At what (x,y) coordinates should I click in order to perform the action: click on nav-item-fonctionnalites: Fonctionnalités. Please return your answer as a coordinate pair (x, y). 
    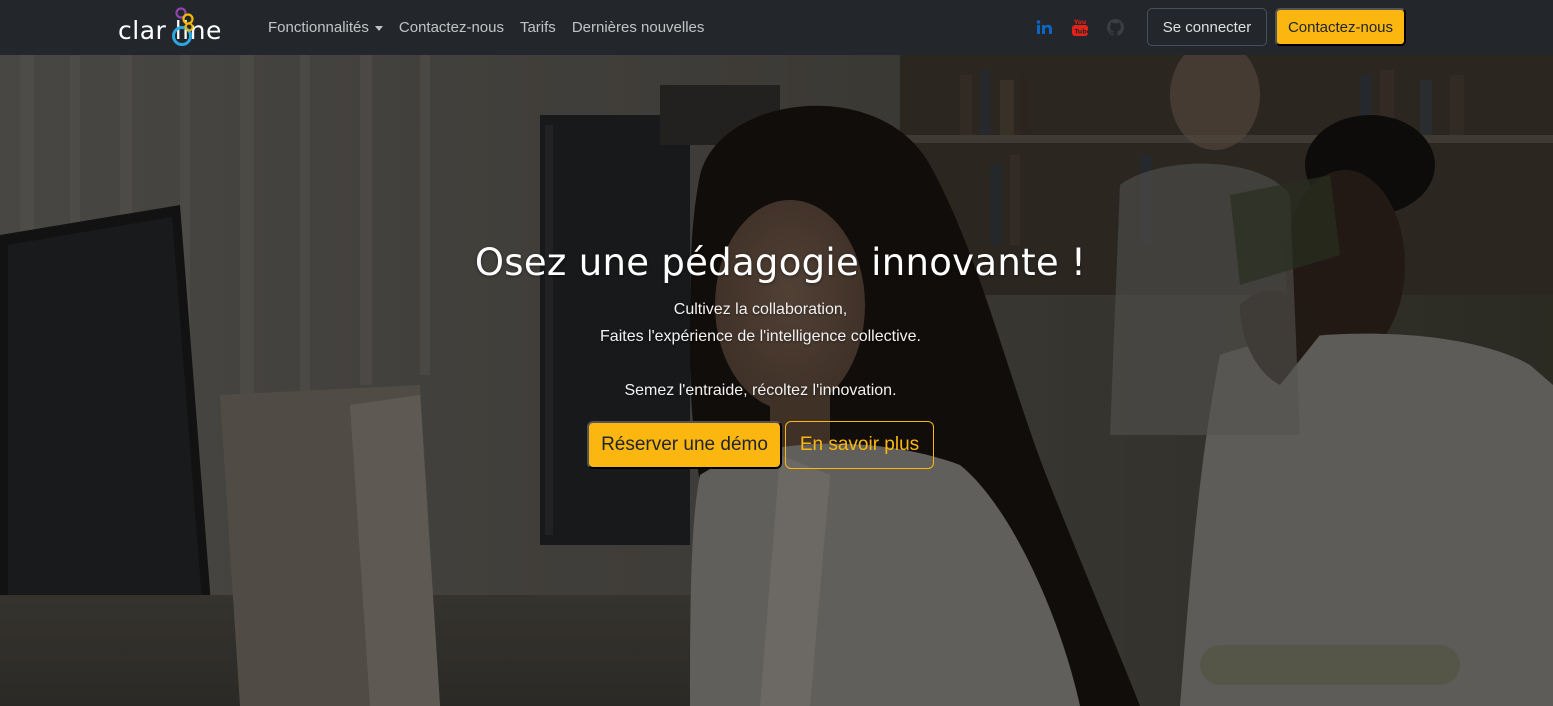
    Looking at the image, I should click on (325, 27).